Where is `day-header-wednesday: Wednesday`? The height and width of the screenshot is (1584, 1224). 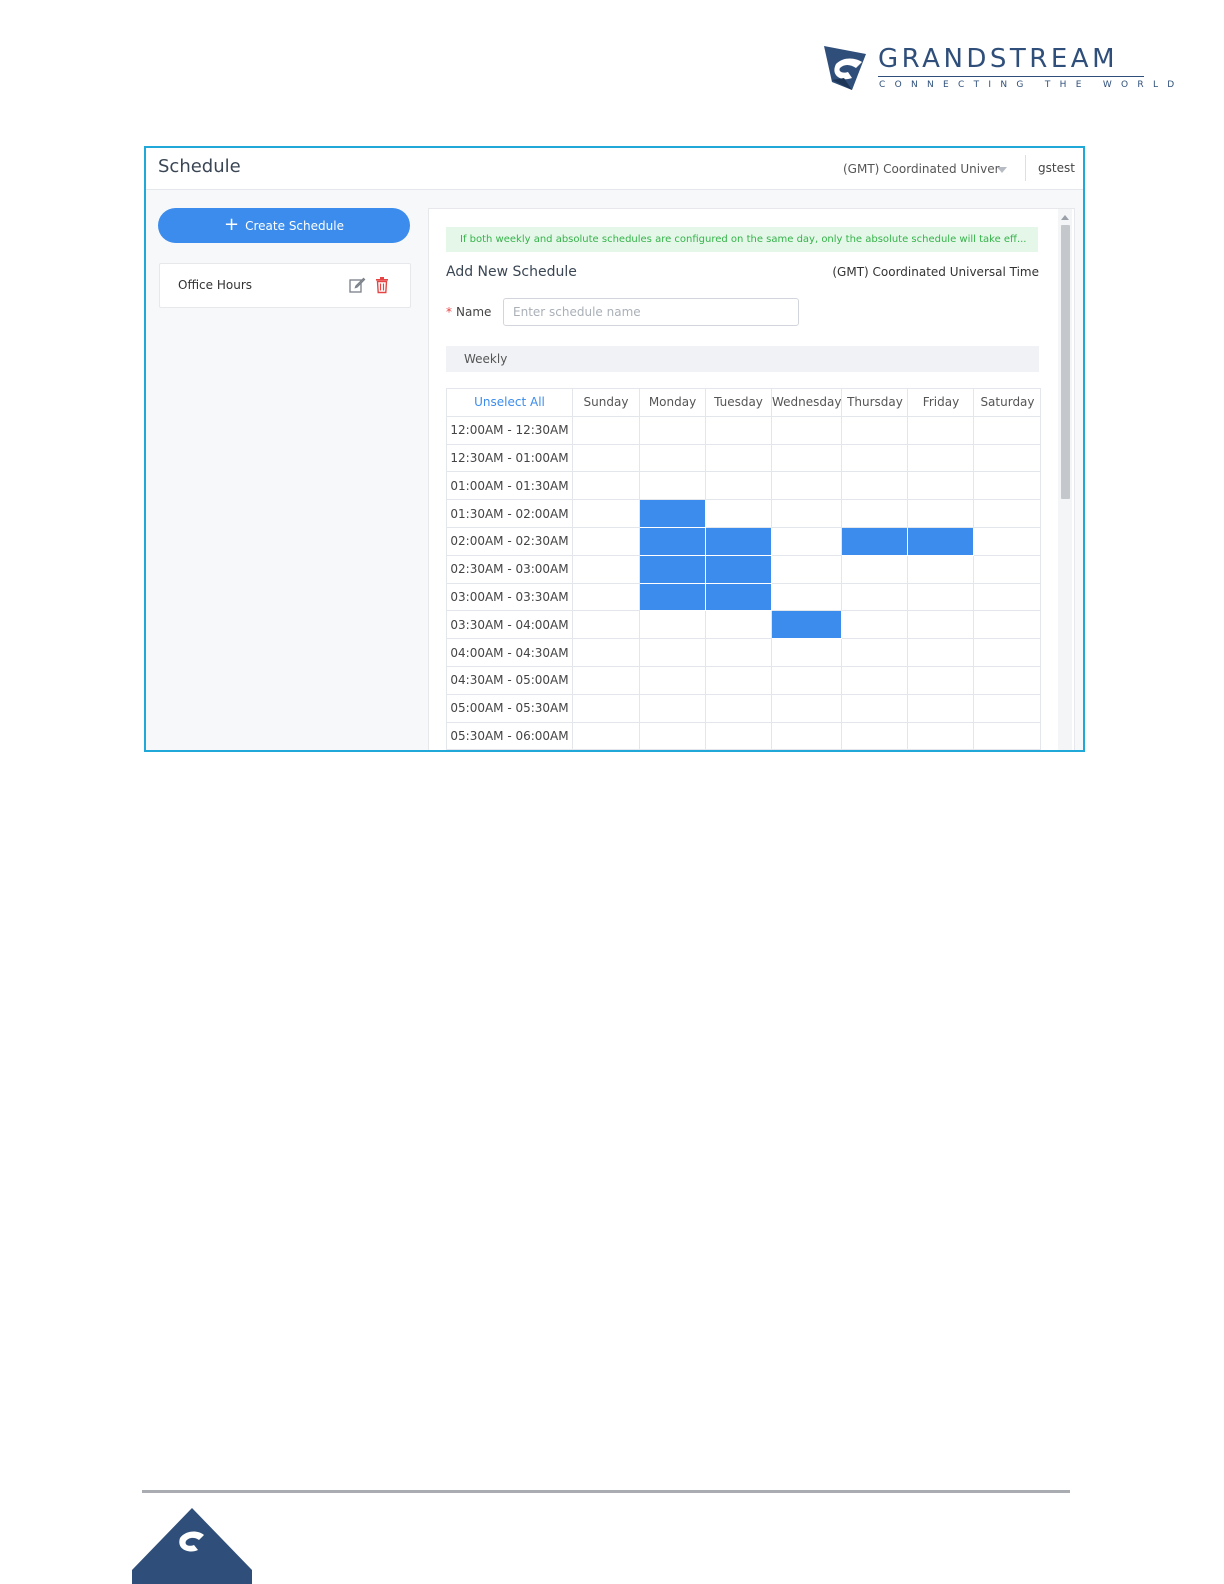 day-header-wednesday: Wednesday is located at coordinates (806, 402).